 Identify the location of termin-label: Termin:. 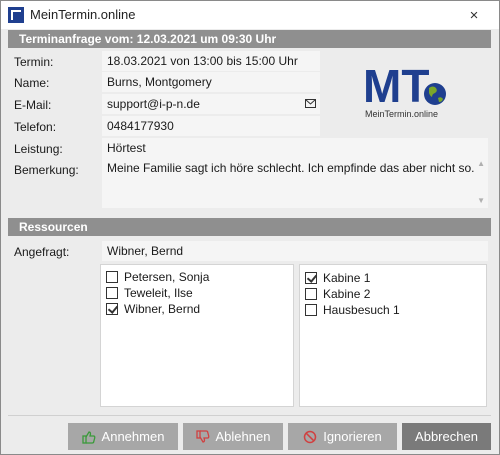
(34, 62).